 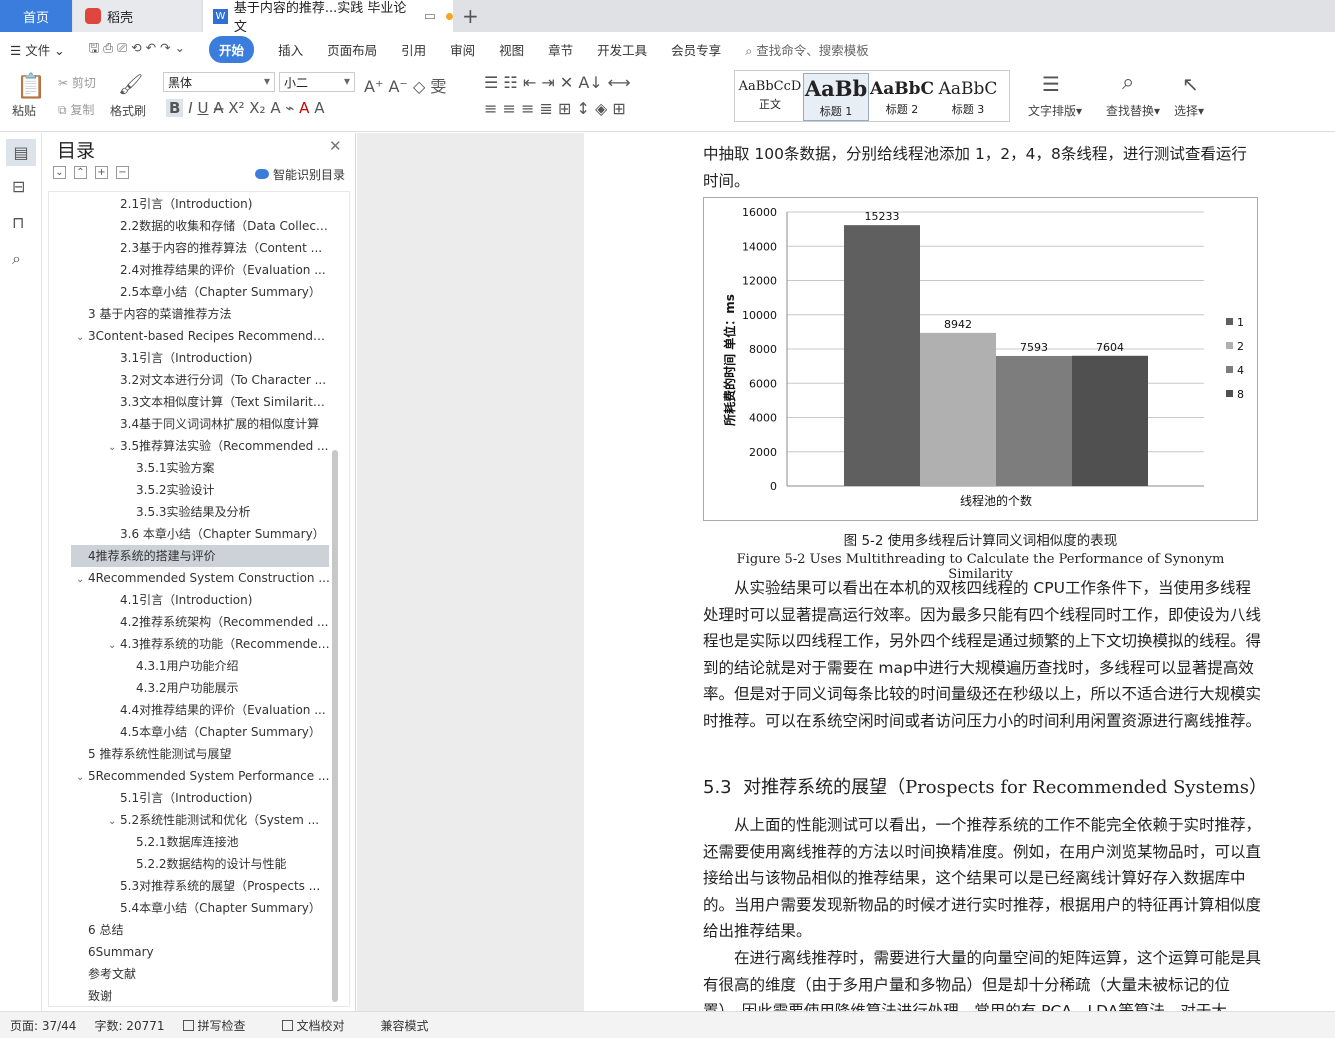 I want to click on collapse-icon: ⌄, so click(x=59, y=172).